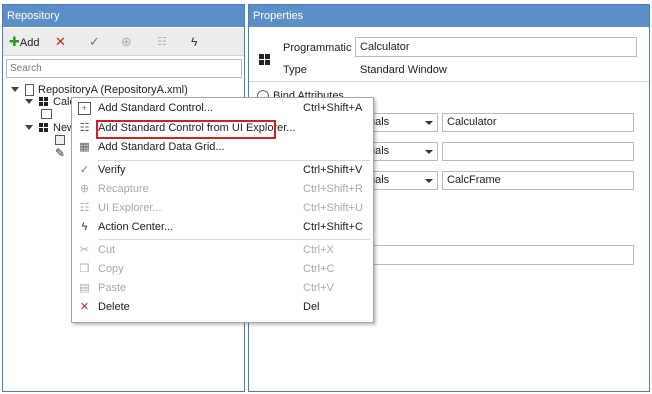 This screenshot has height=394, width=652. Describe the element at coordinates (333, 170) in the screenshot. I see `menu-item-shortcut: Ctrl+Shift+V` at that location.